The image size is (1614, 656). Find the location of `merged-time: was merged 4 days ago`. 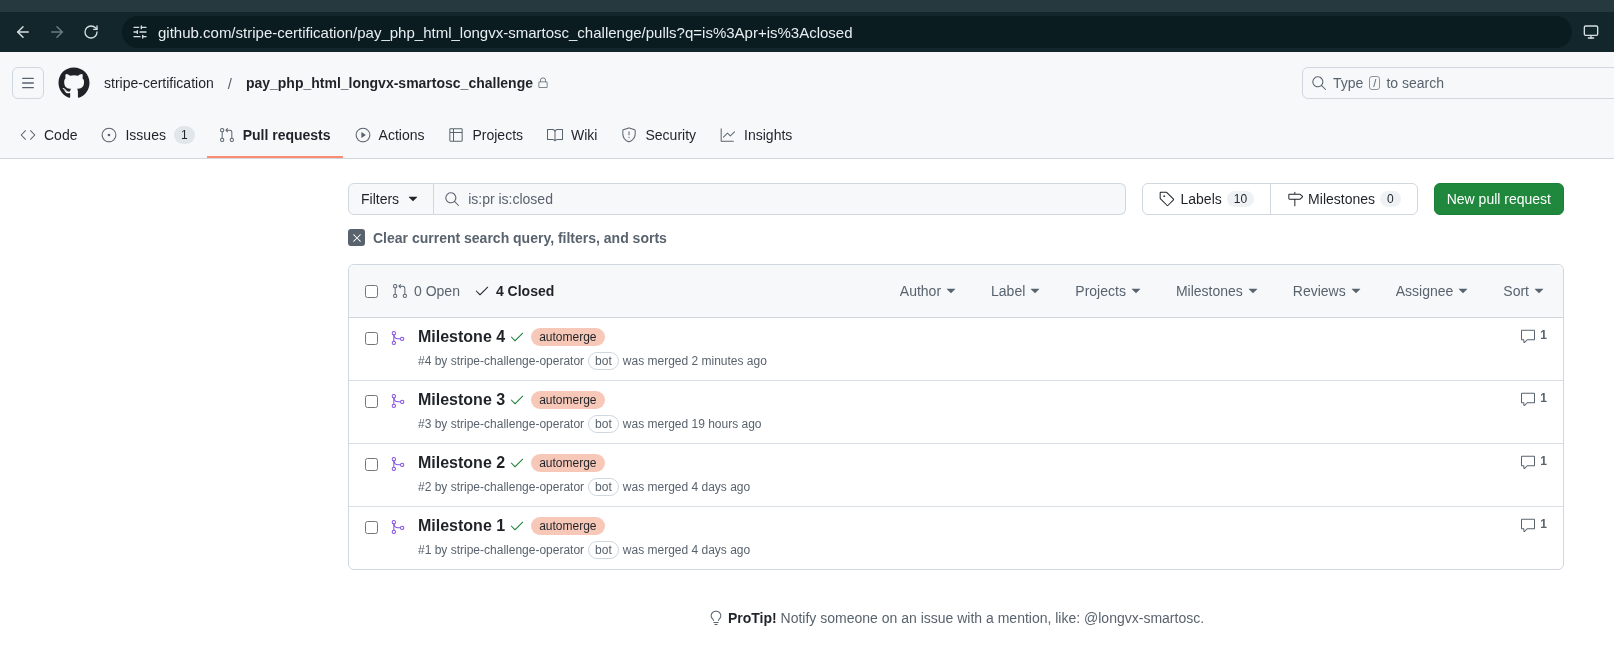

merged-time: was merged 4 days ago is located at coordinates (686, 487).